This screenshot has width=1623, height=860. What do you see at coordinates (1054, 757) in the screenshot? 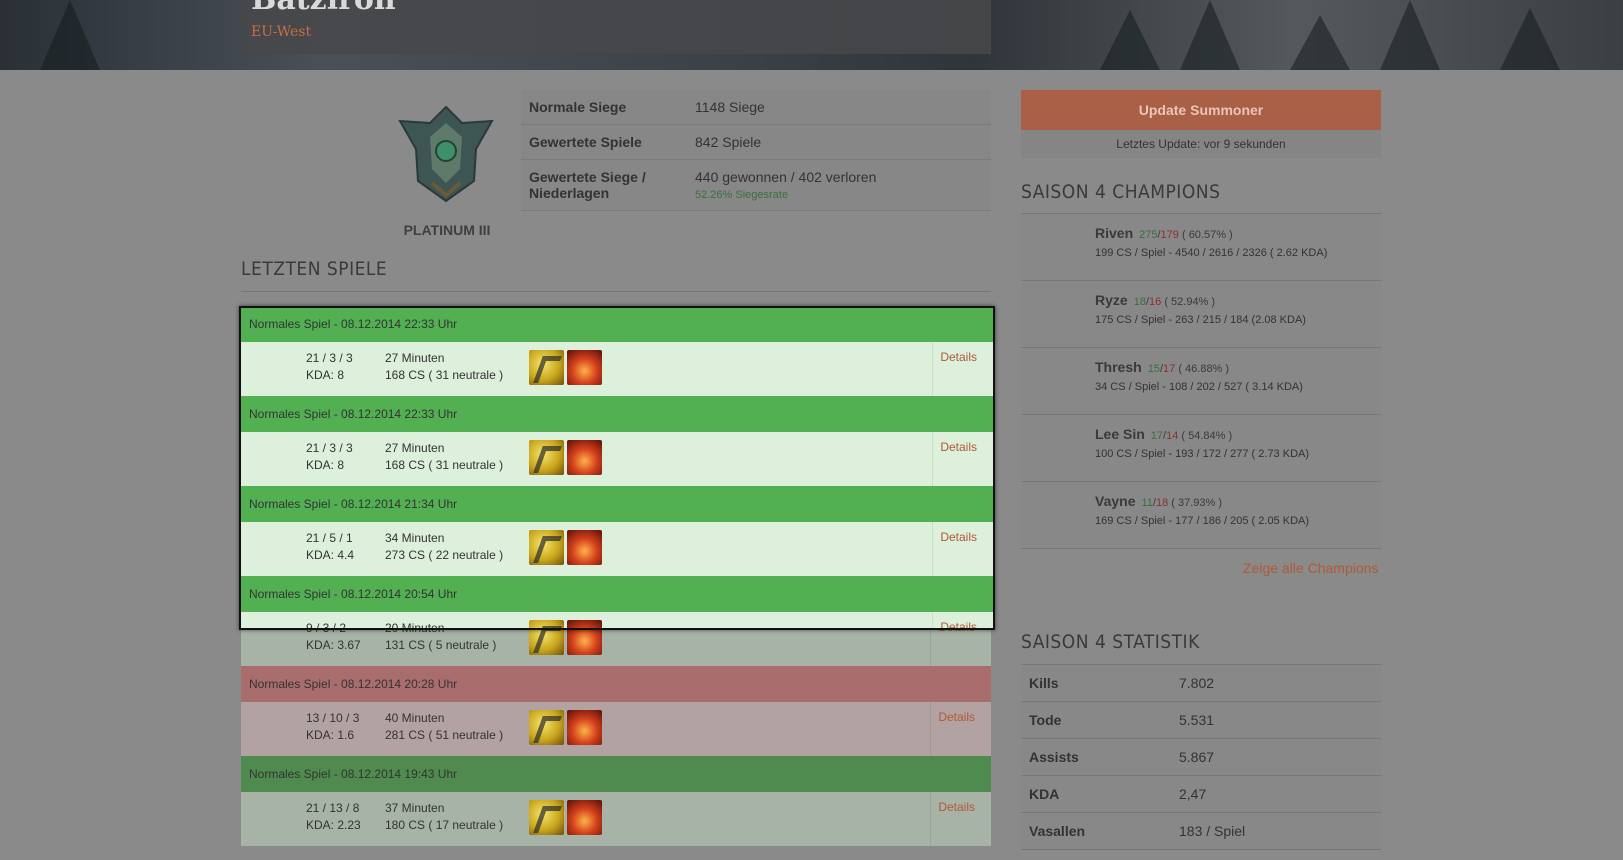
I see `season-stat-label: Assists` at bounding box center [1054, 757].